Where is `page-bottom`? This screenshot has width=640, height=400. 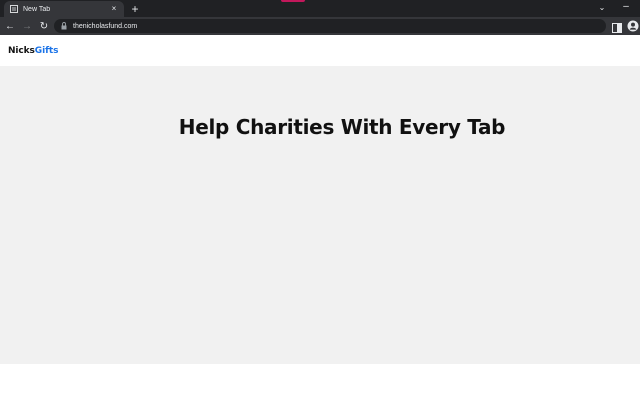 page-bottom is located at coordinates (320, 382).